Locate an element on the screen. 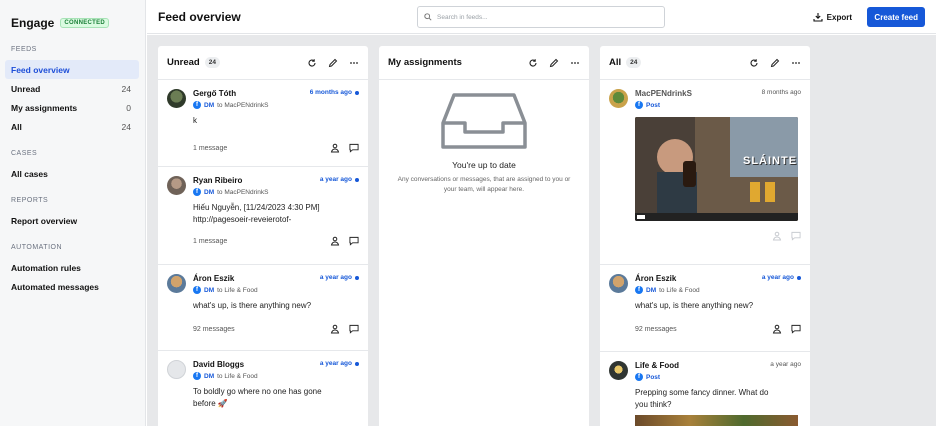  post-image: SLÁINTE is located at coordinates (716, 169).